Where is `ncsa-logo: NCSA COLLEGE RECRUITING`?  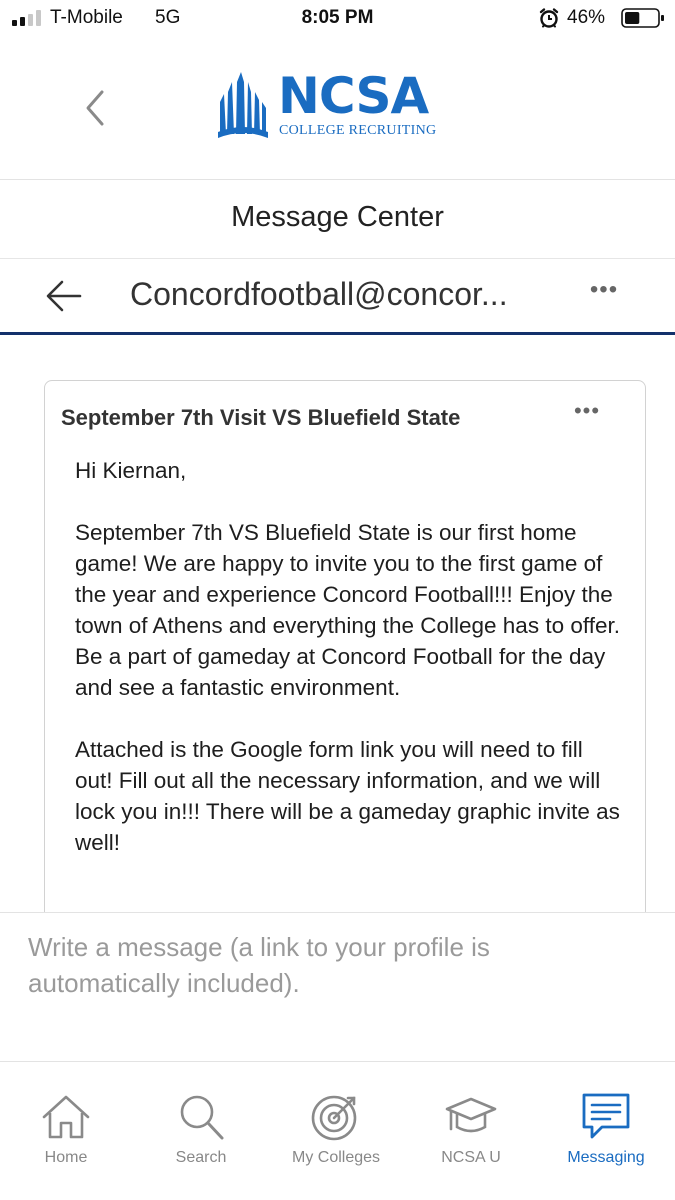
ncsa-logo: NCSA COLLEGE RECRUITING is located at coordinates (338, 105).